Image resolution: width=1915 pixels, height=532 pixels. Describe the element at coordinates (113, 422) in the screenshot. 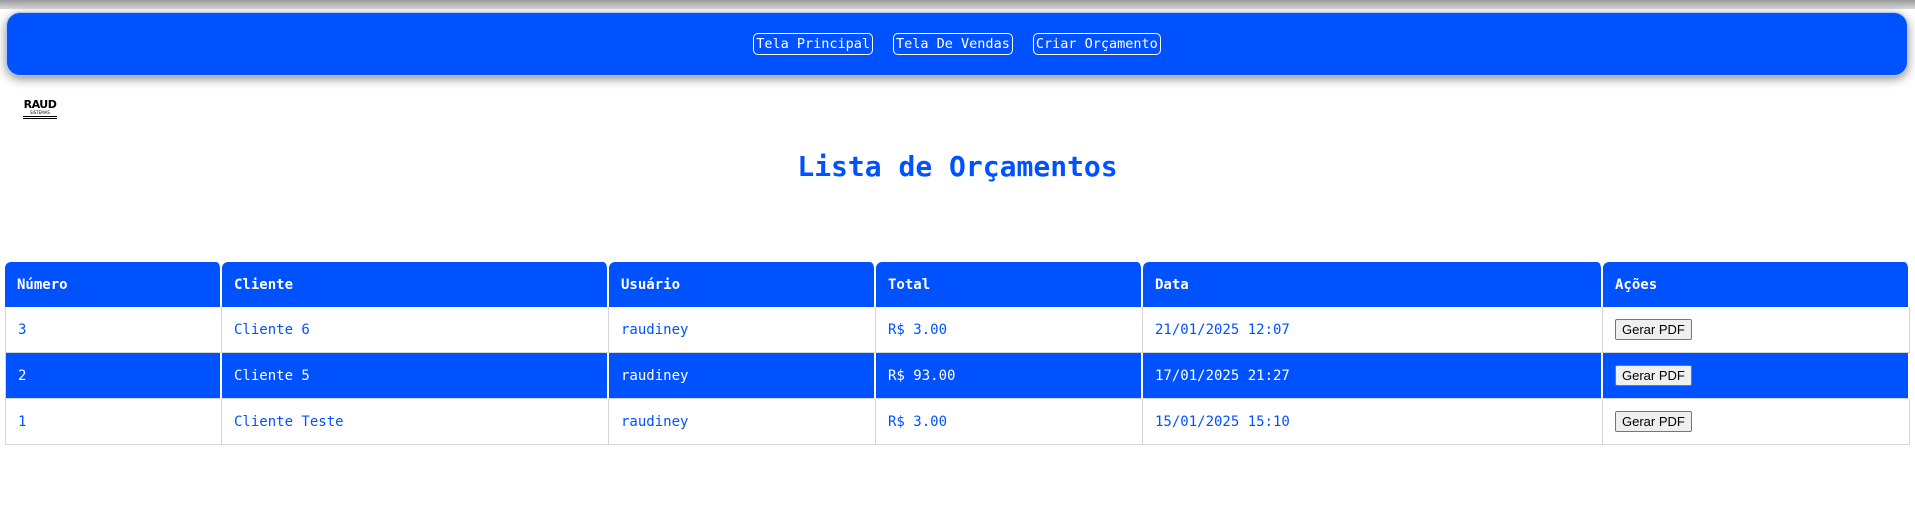

I see `cell-numero: 1` at that location.